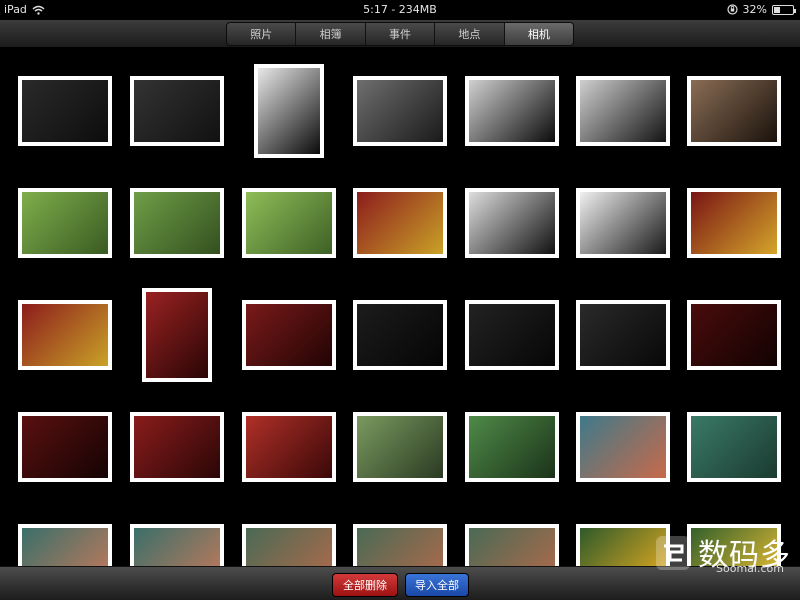  I want to click on import-all-button: 导入全部, so click(437, 585).